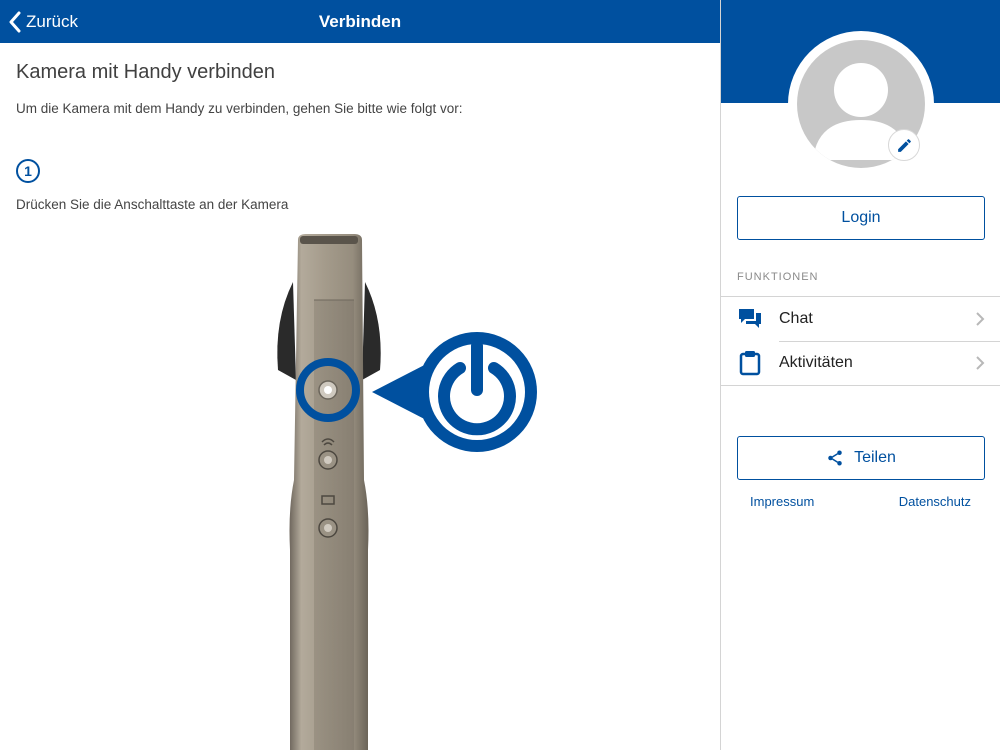 The image size is (1000, 750). What do you see at coordinates (146, 72) in the screenshot?
I see `page-title: Kamera mit Handy verbinden` at bounding box center [146, 72].